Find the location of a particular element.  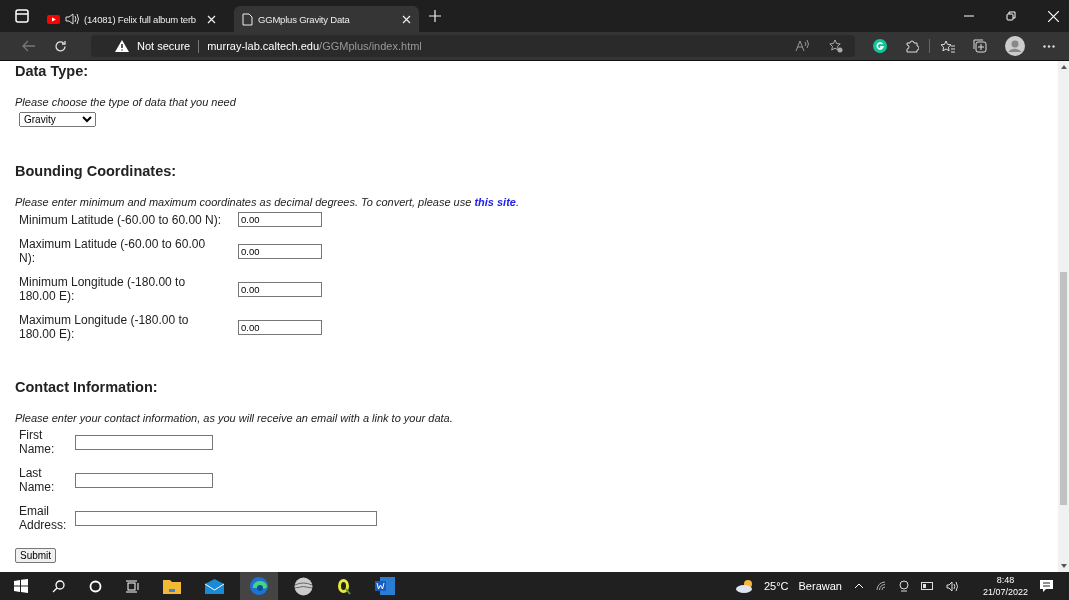

scroll-up-icon is located at coordinates (1063, 67).